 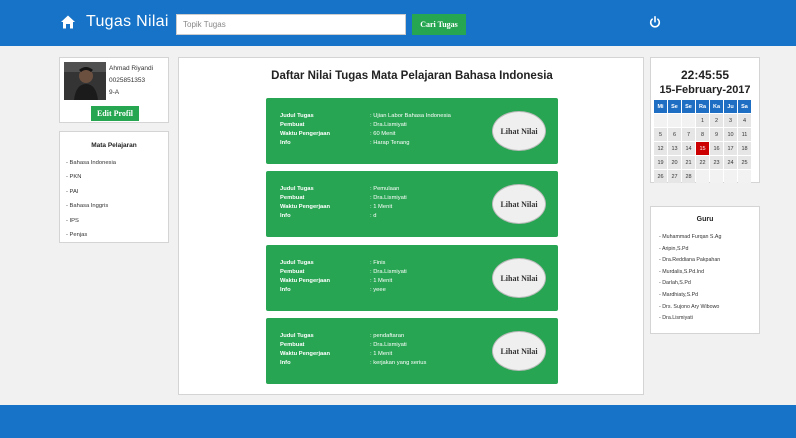 I want to click on teacher-item: - Muhammad Furqan S.Ag, so click(x=690, y=237).